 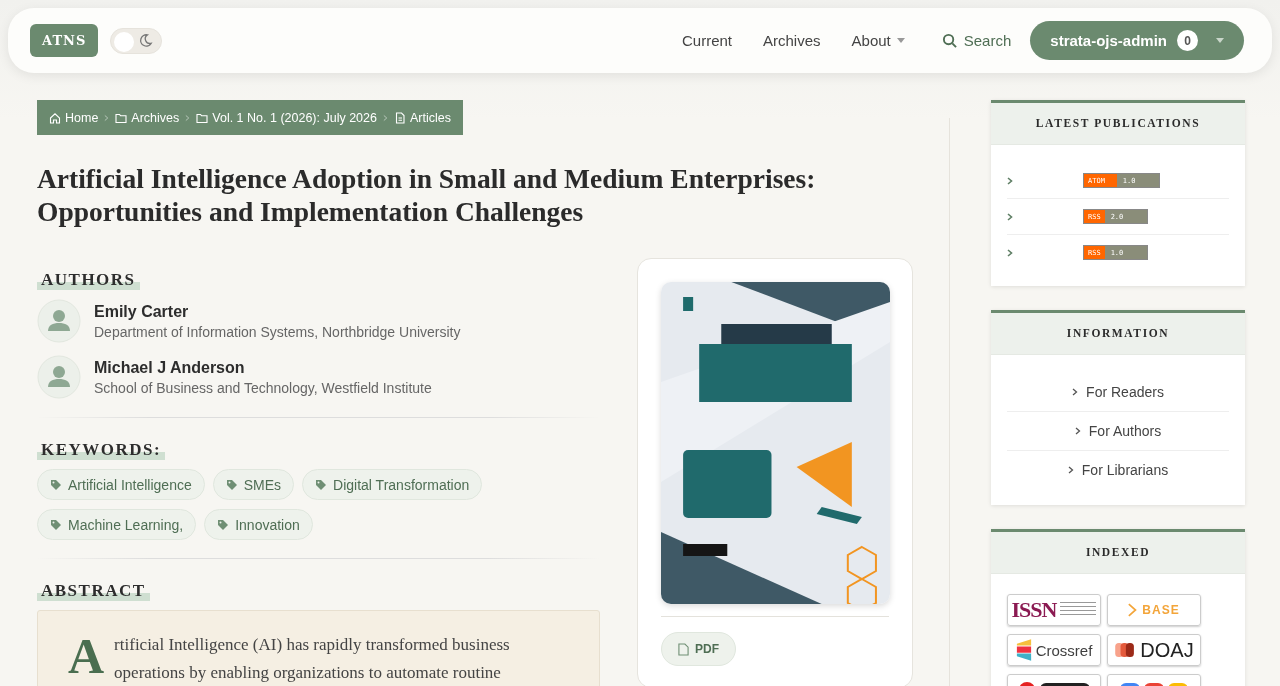 What do you see at coordinates (1054, 610) in the screenshot?
I see `index-logo: ISSN` at bounding box center [1054, 610].